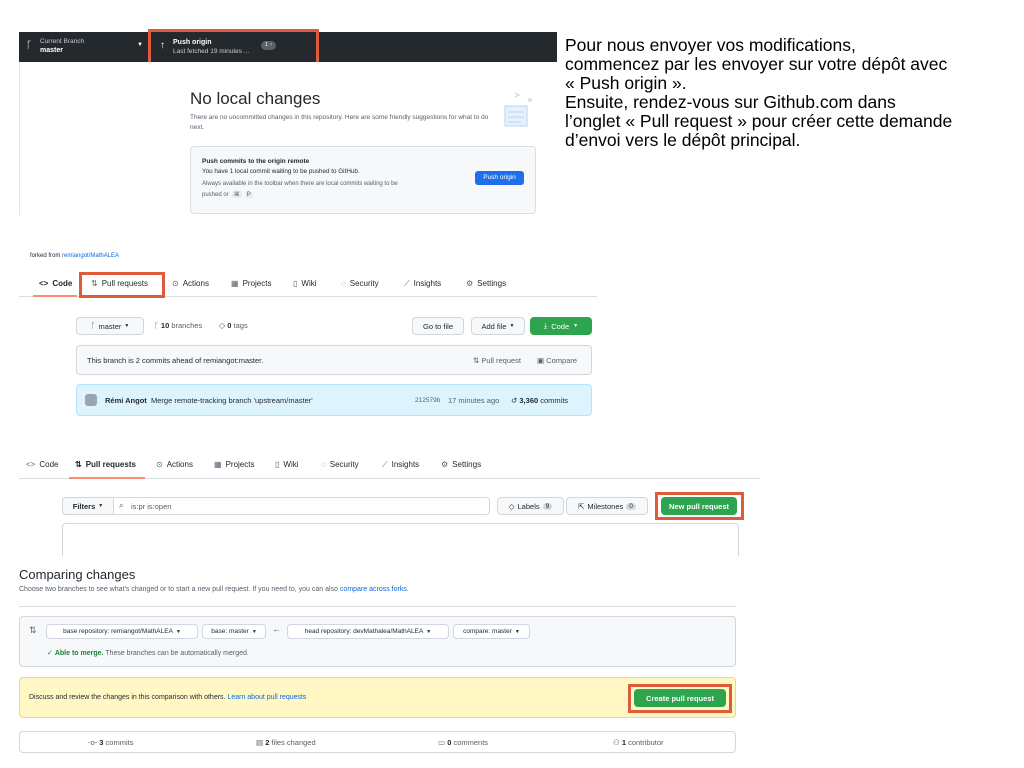 Image resolution: width=1024 pixels, height=768 pixels. I want to click on forked-from: forked from remiangot/MathALEA, so click(74, 256).